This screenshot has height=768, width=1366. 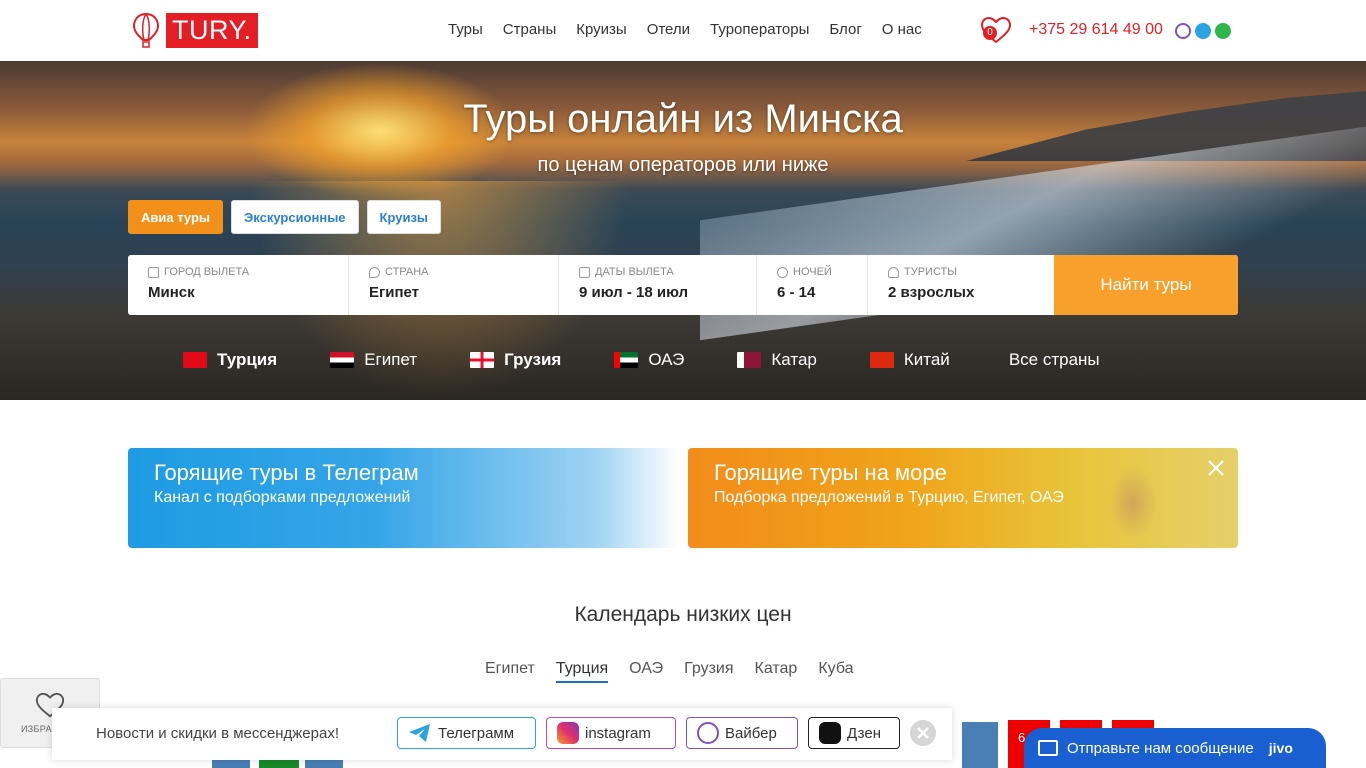 I want to click on site-logo: TURY., so click(x=195, y=30).